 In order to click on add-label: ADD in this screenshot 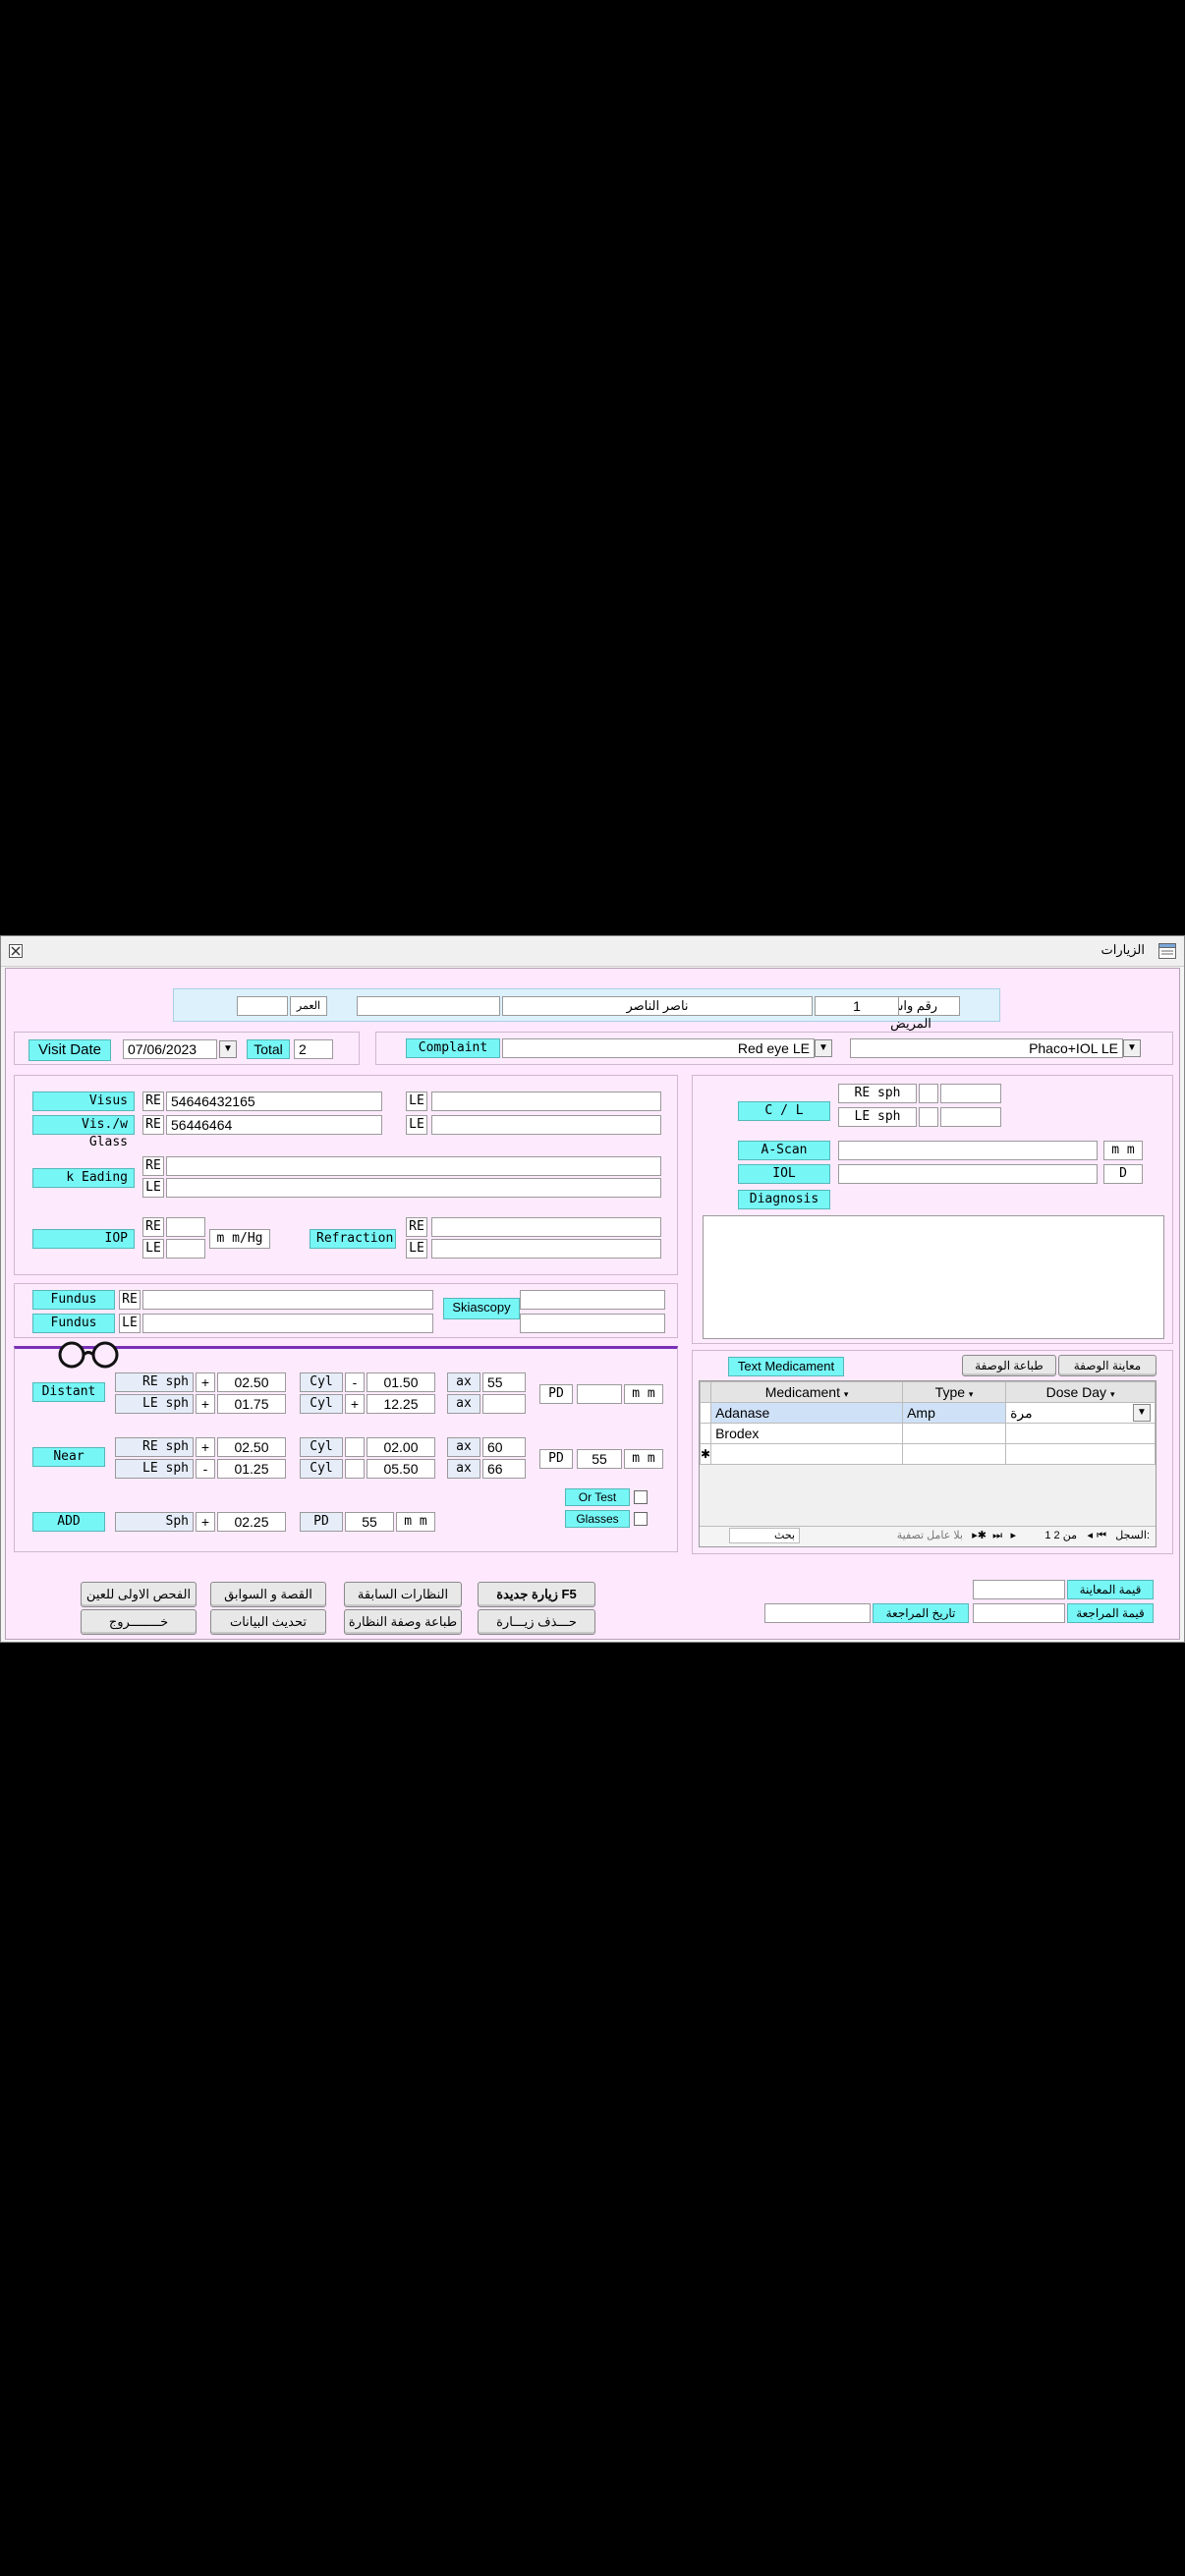, I will do `click(68, 1522)`.